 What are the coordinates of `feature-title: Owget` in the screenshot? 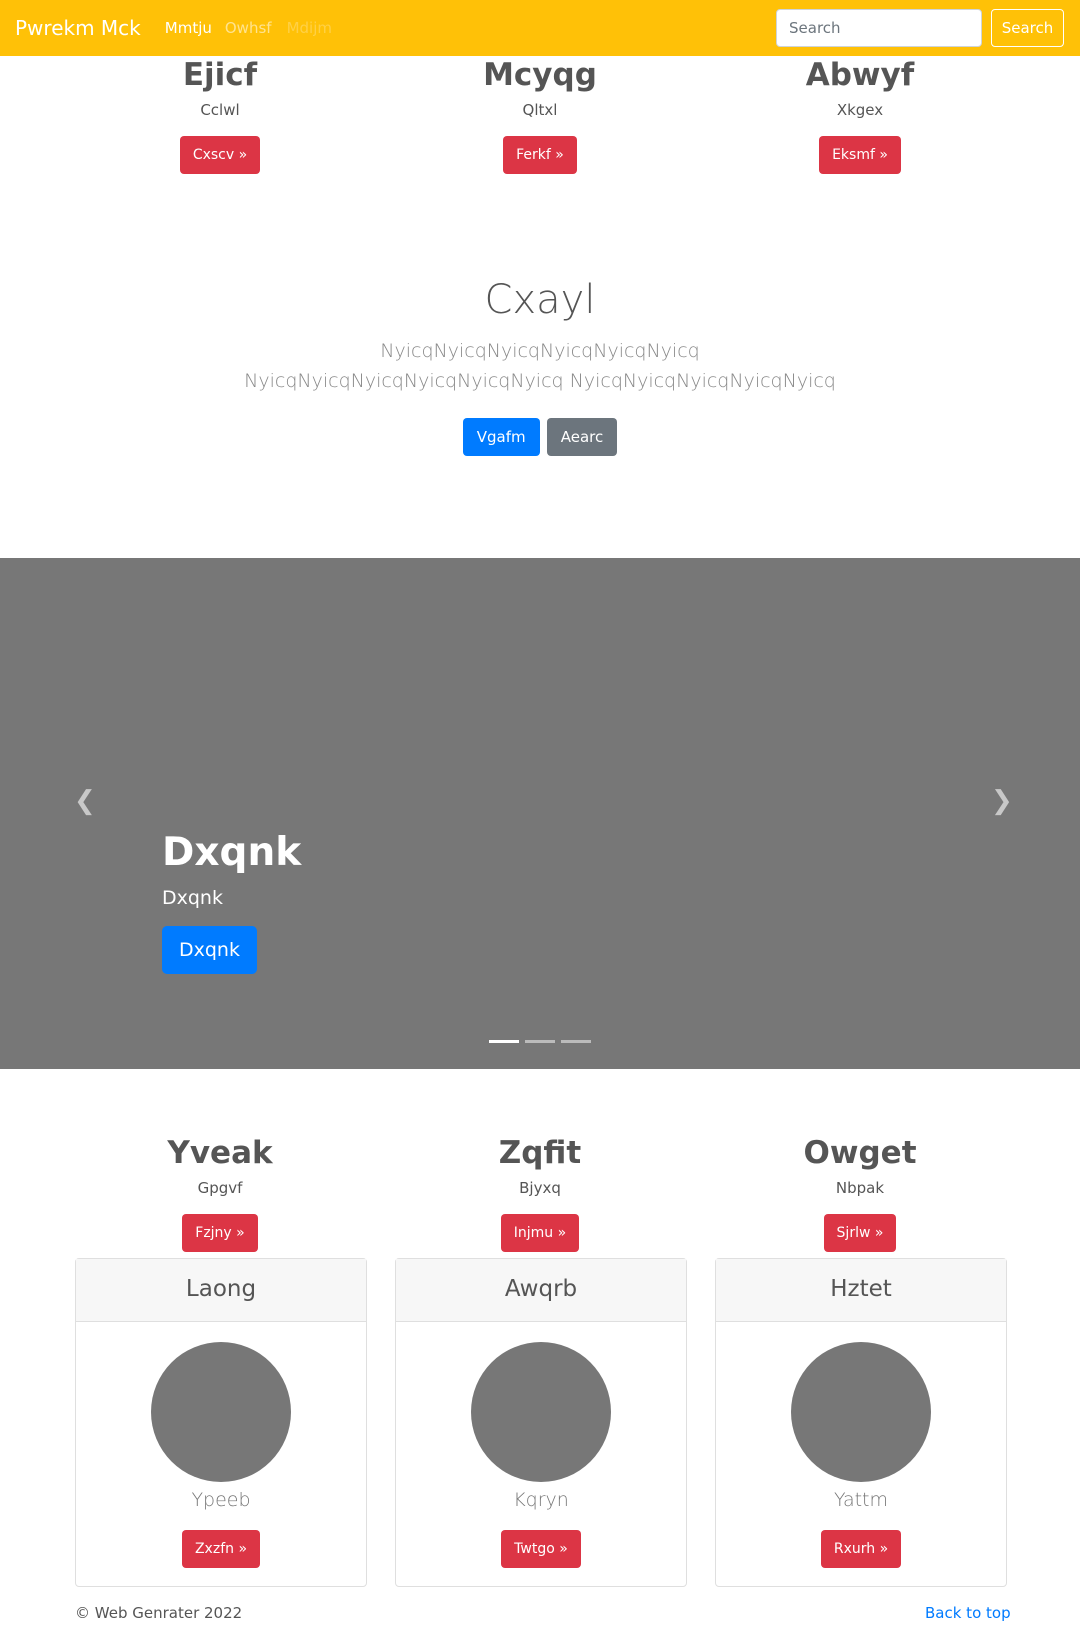 It's located at (860, 1153).